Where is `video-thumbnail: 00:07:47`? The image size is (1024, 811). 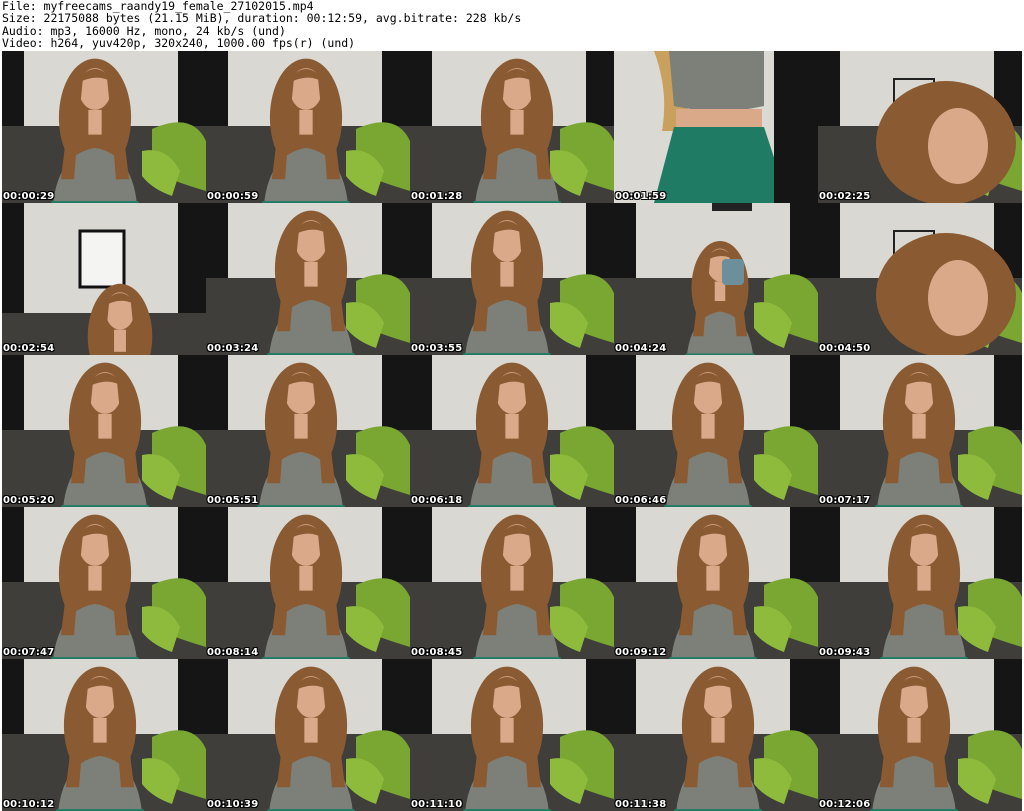
video-thumbnail: 00:07:47 is located at coordinates (104, 583).